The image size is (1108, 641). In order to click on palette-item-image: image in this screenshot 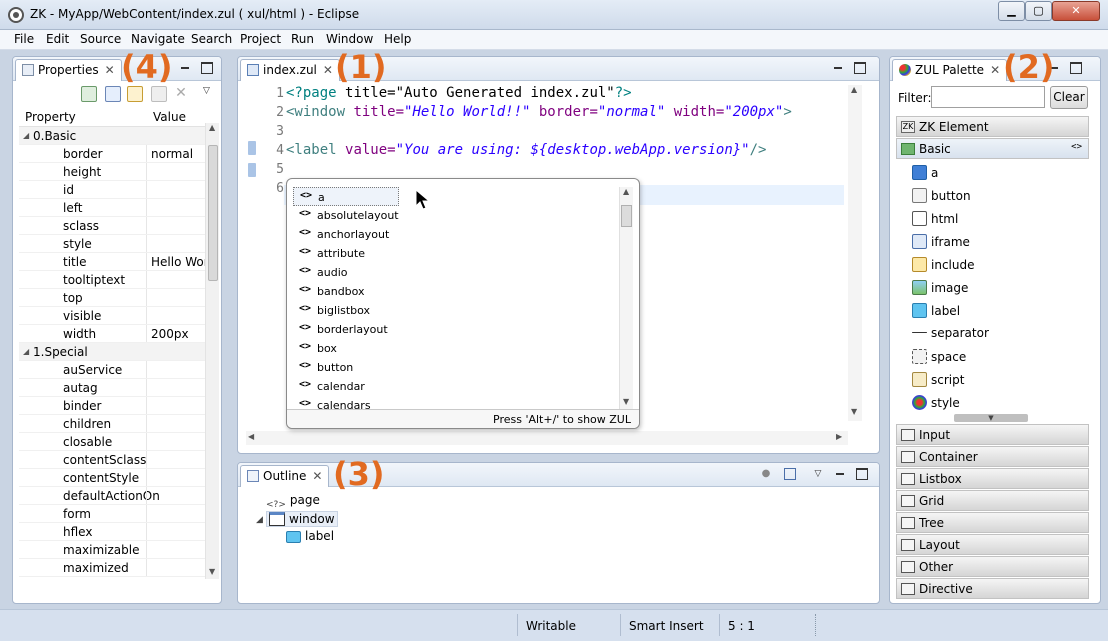, I will do `click(940, 287)`.